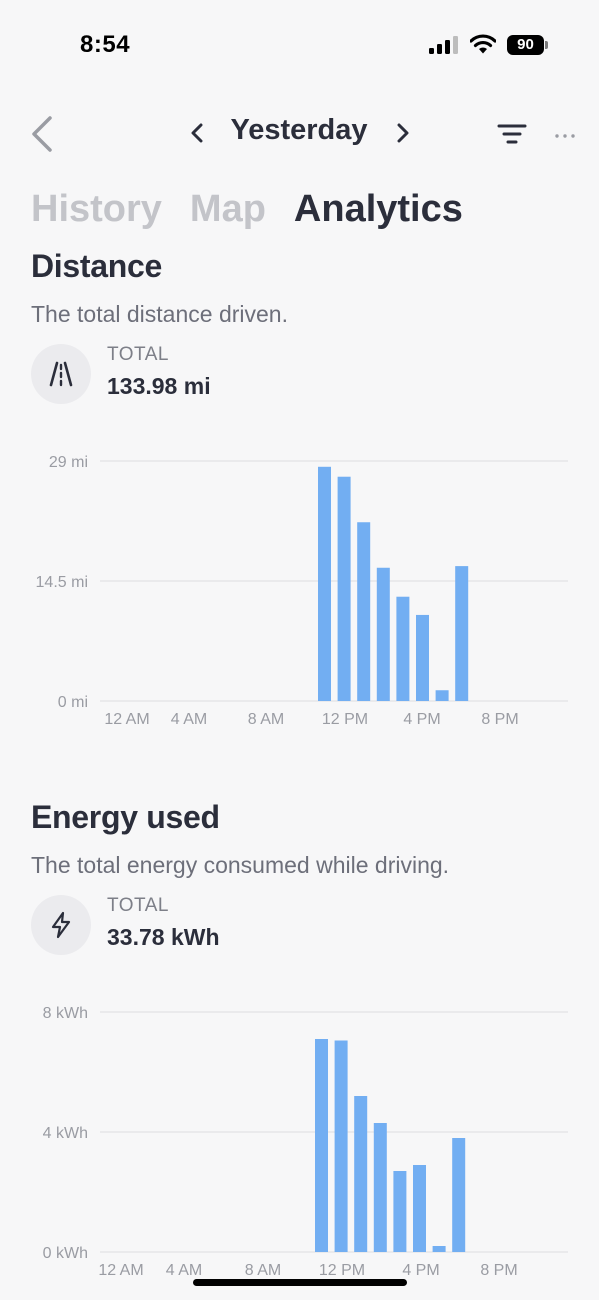 The height and width of the screenshot is (1300, 599). I want to click on energy-title: Energy used, so click(125, 817).